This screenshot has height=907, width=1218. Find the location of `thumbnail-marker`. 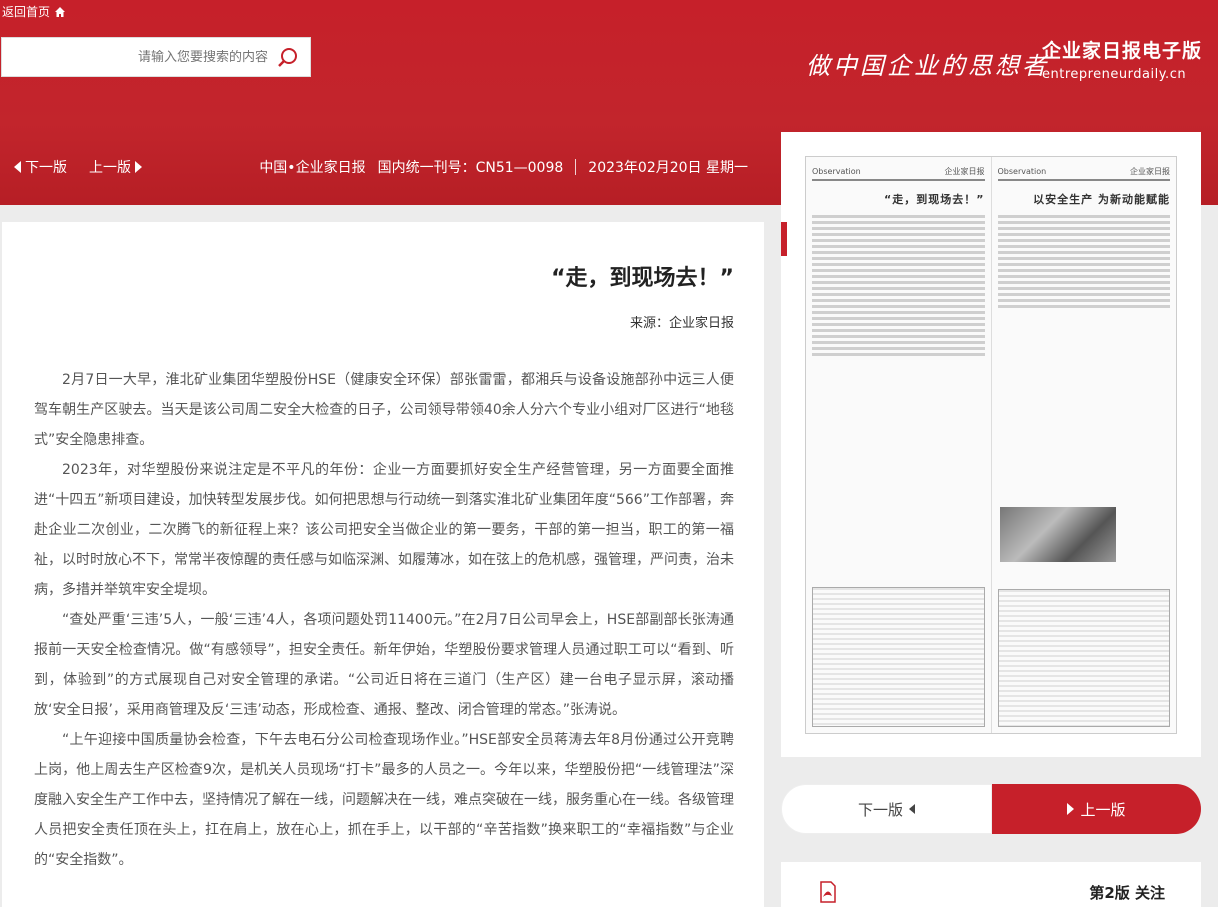

thumbnail-marker is located at coordinates (784, 239).